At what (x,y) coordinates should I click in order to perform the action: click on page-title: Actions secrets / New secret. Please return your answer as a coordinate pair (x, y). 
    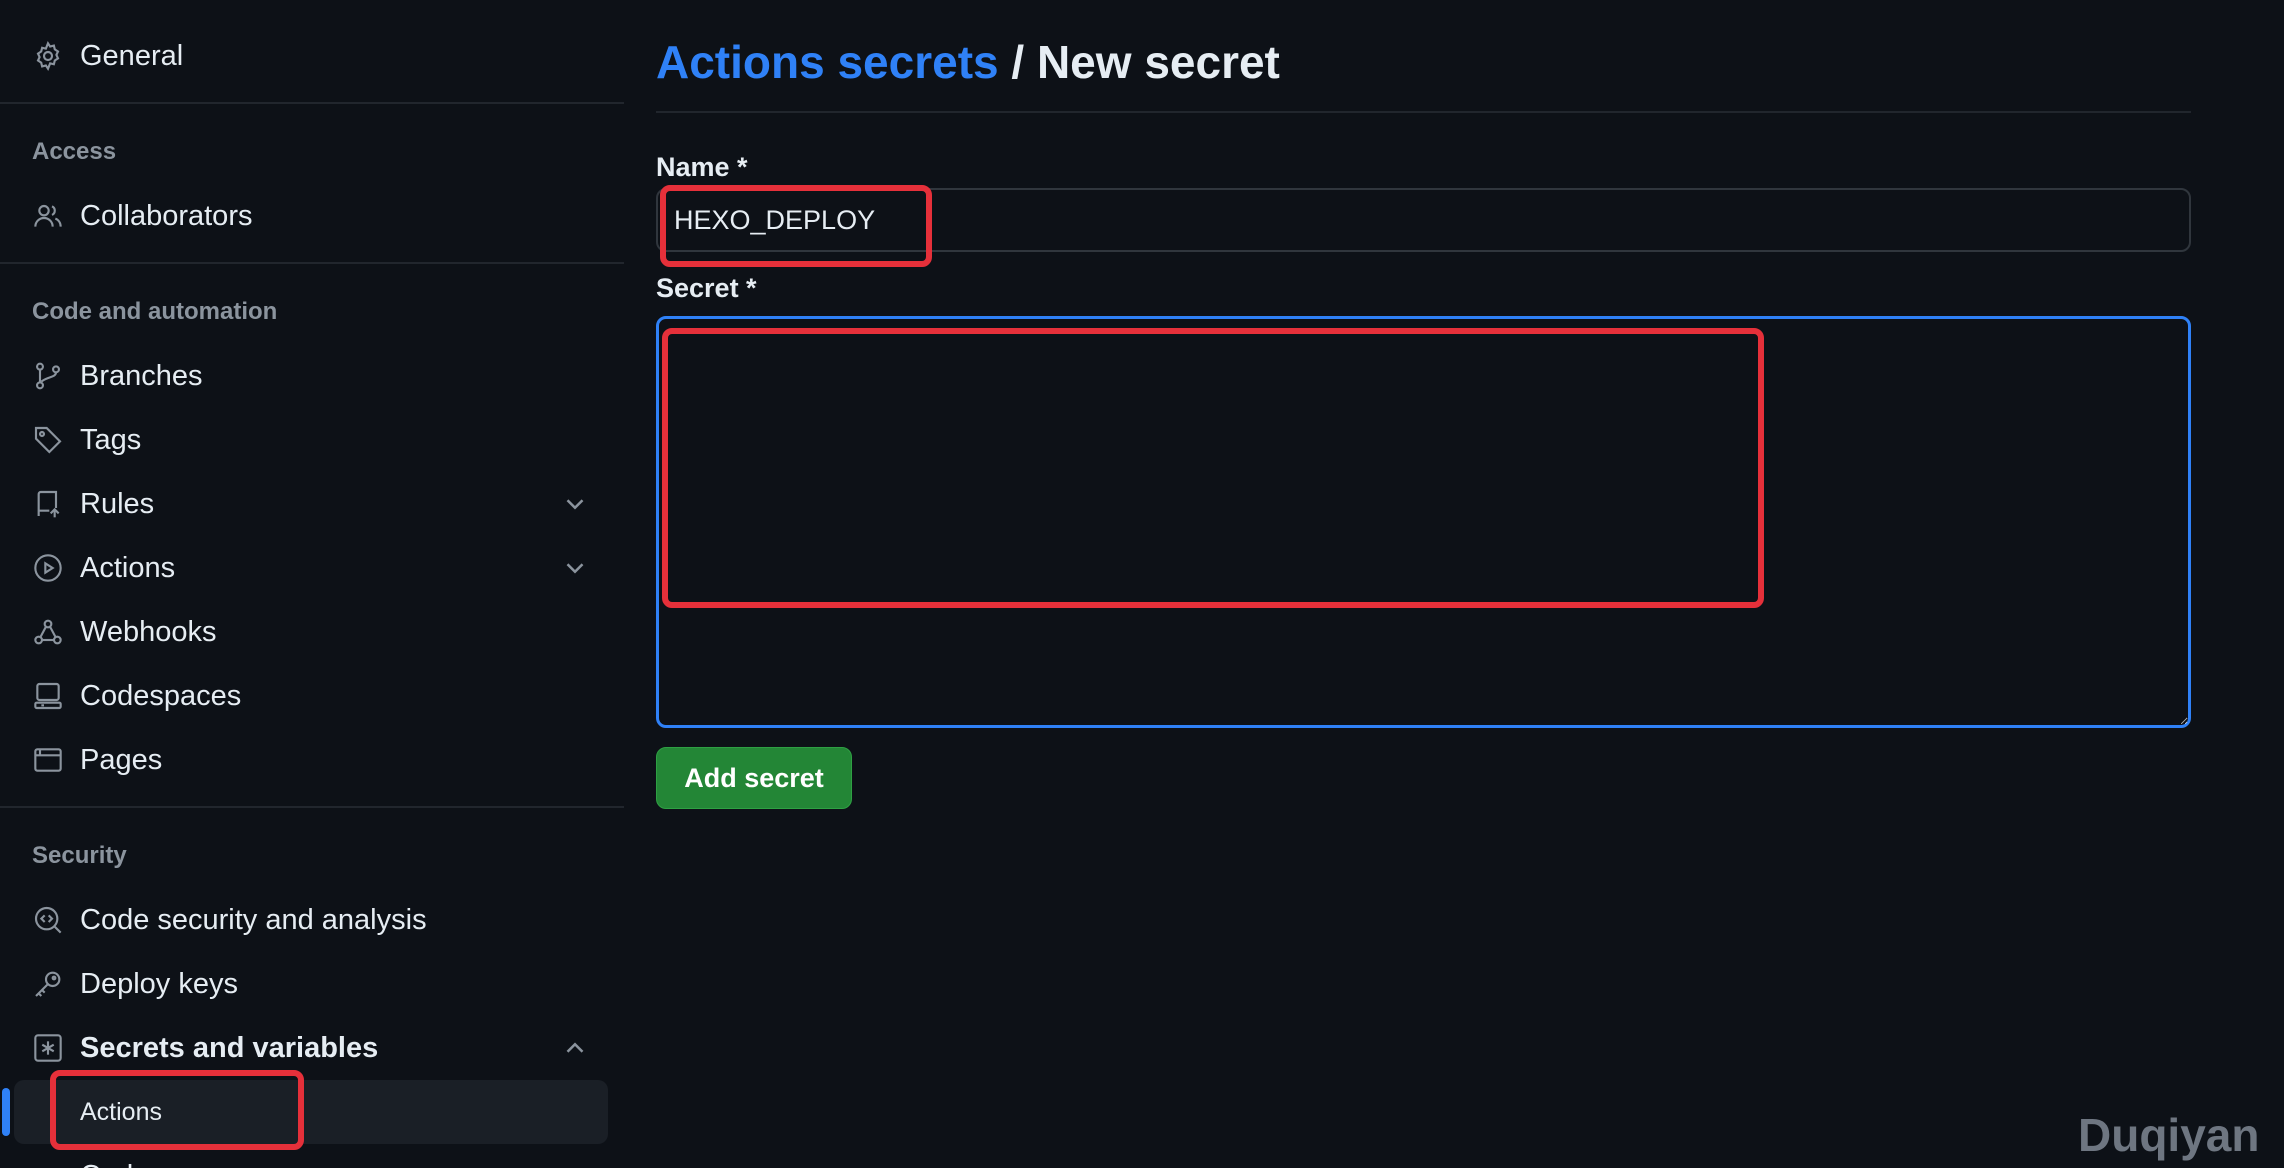
    Looking at the image, I should click on (968, 62).